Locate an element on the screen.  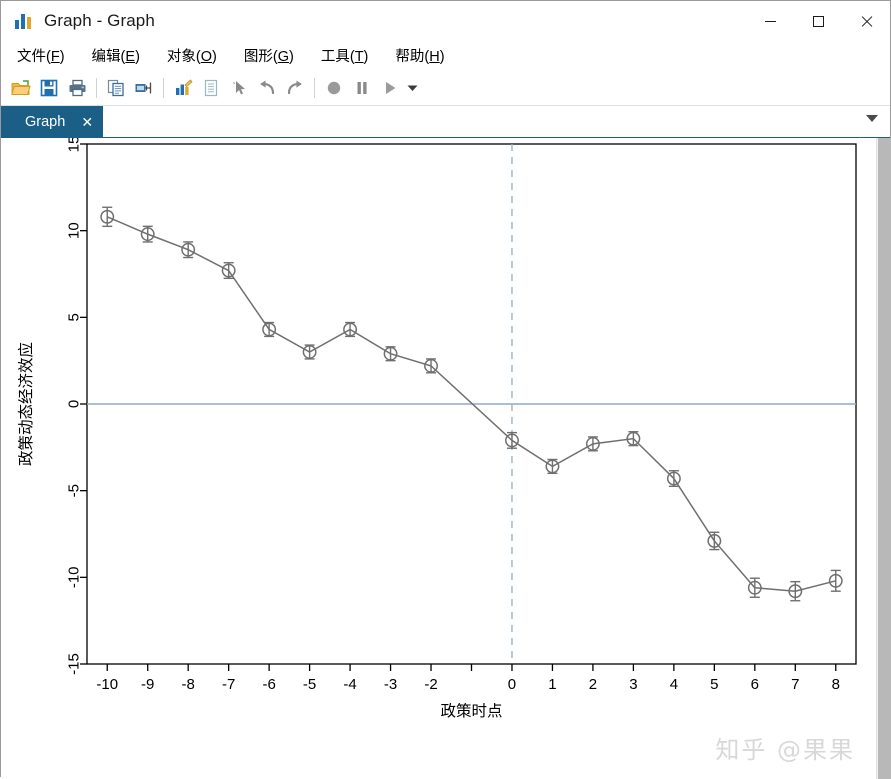
menu-item-tools: 工具(T) is located at coordinates (345, 55).